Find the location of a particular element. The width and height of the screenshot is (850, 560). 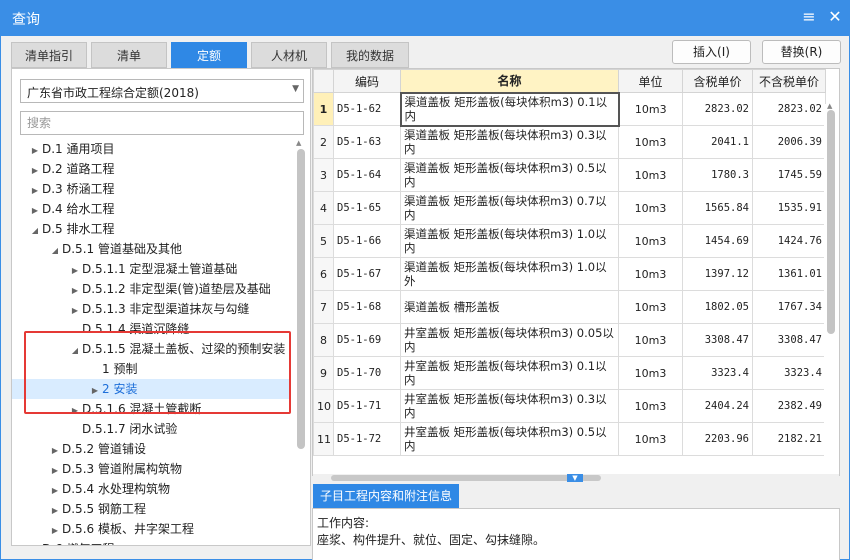

cell-tax-price: 2404.24 is located at coordinates (717, 406).